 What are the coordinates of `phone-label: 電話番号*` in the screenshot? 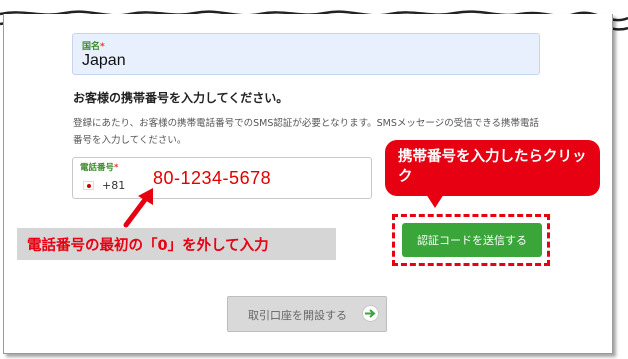 It's located at (99, 168).